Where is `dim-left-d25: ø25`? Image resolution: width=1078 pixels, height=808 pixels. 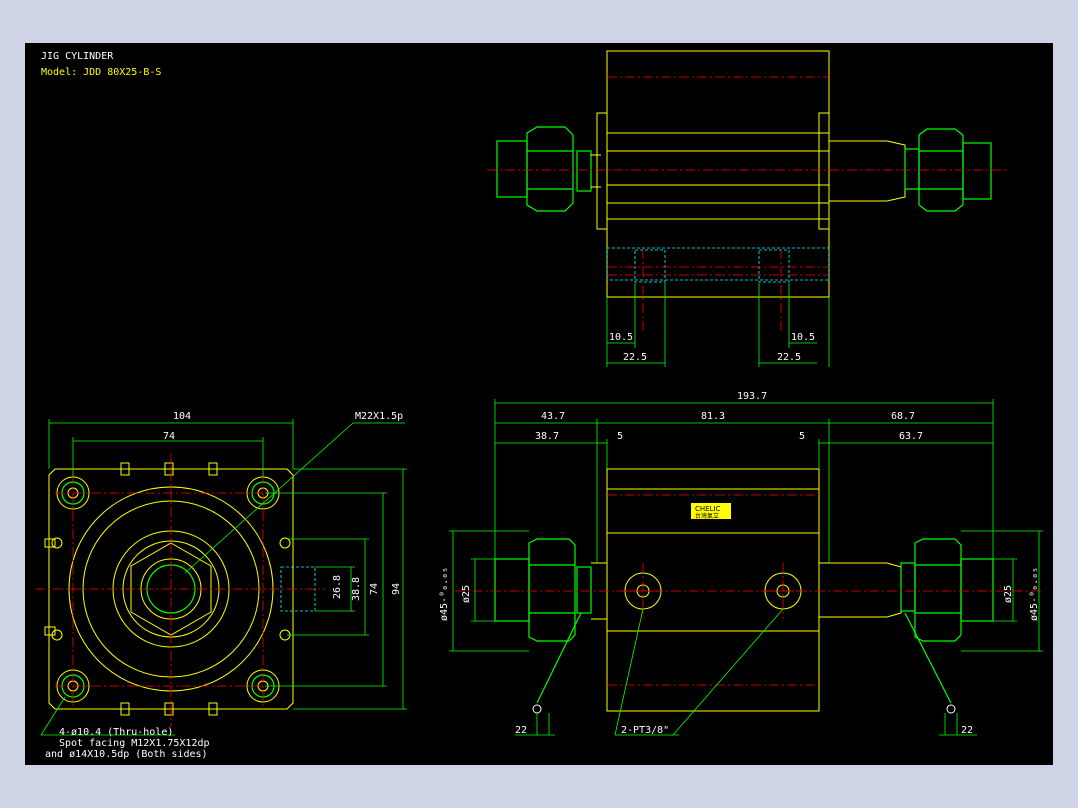 dim-left-d25: ø25 is located at coordinates (466, 594).